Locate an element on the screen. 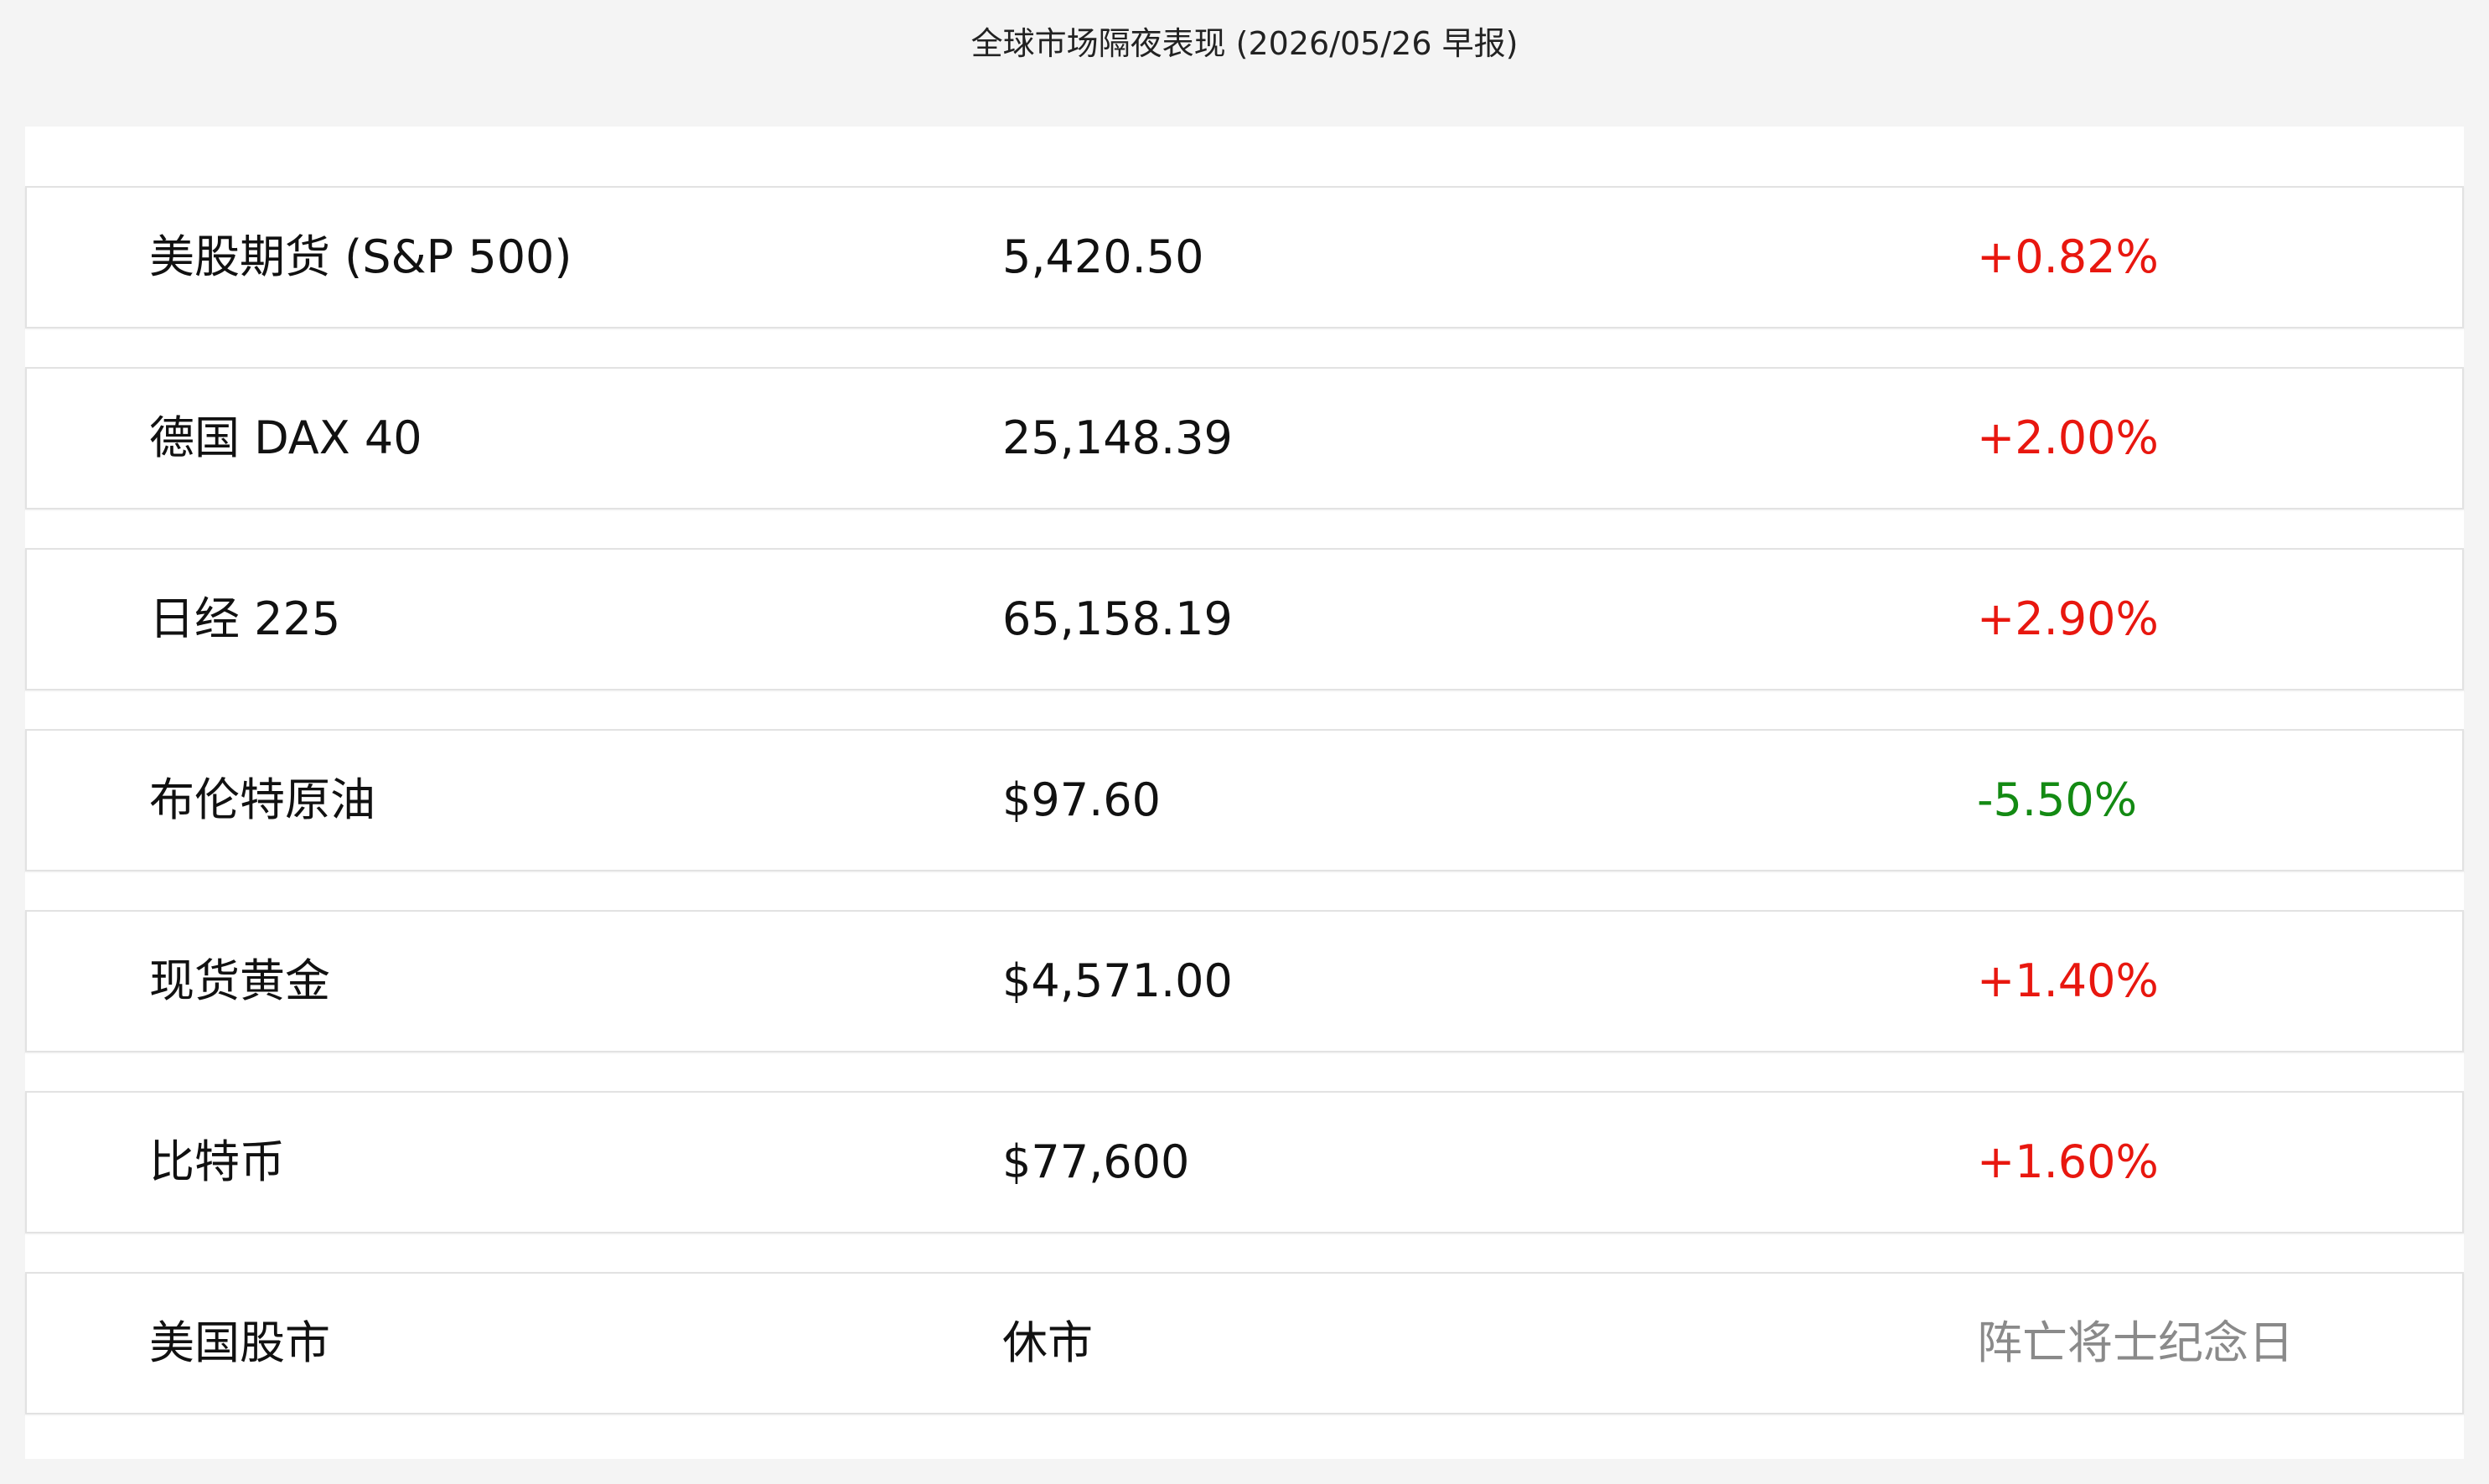 The height and width of the screenshot is (1484, 2489). market-value: 25,148.39 is located at coordinates (1118, 438).